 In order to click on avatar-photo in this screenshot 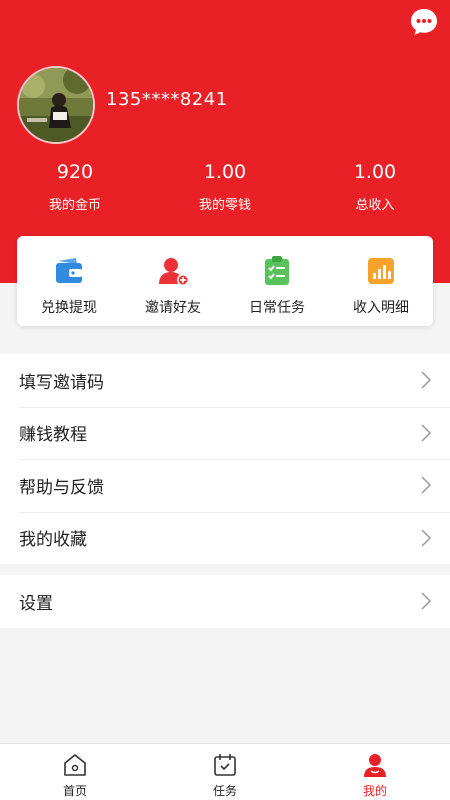, I will do `click(56, 105)`.